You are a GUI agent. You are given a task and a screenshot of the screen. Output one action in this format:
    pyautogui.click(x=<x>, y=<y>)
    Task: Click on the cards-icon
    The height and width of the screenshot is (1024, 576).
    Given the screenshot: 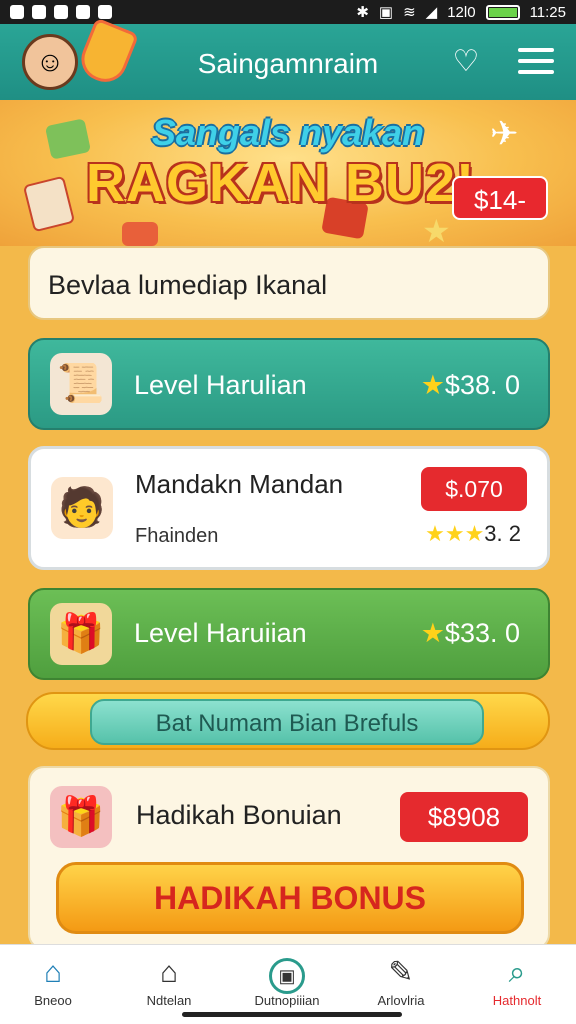 What is the action you would take?
    pyautogui.click(x=49, y=204)
    